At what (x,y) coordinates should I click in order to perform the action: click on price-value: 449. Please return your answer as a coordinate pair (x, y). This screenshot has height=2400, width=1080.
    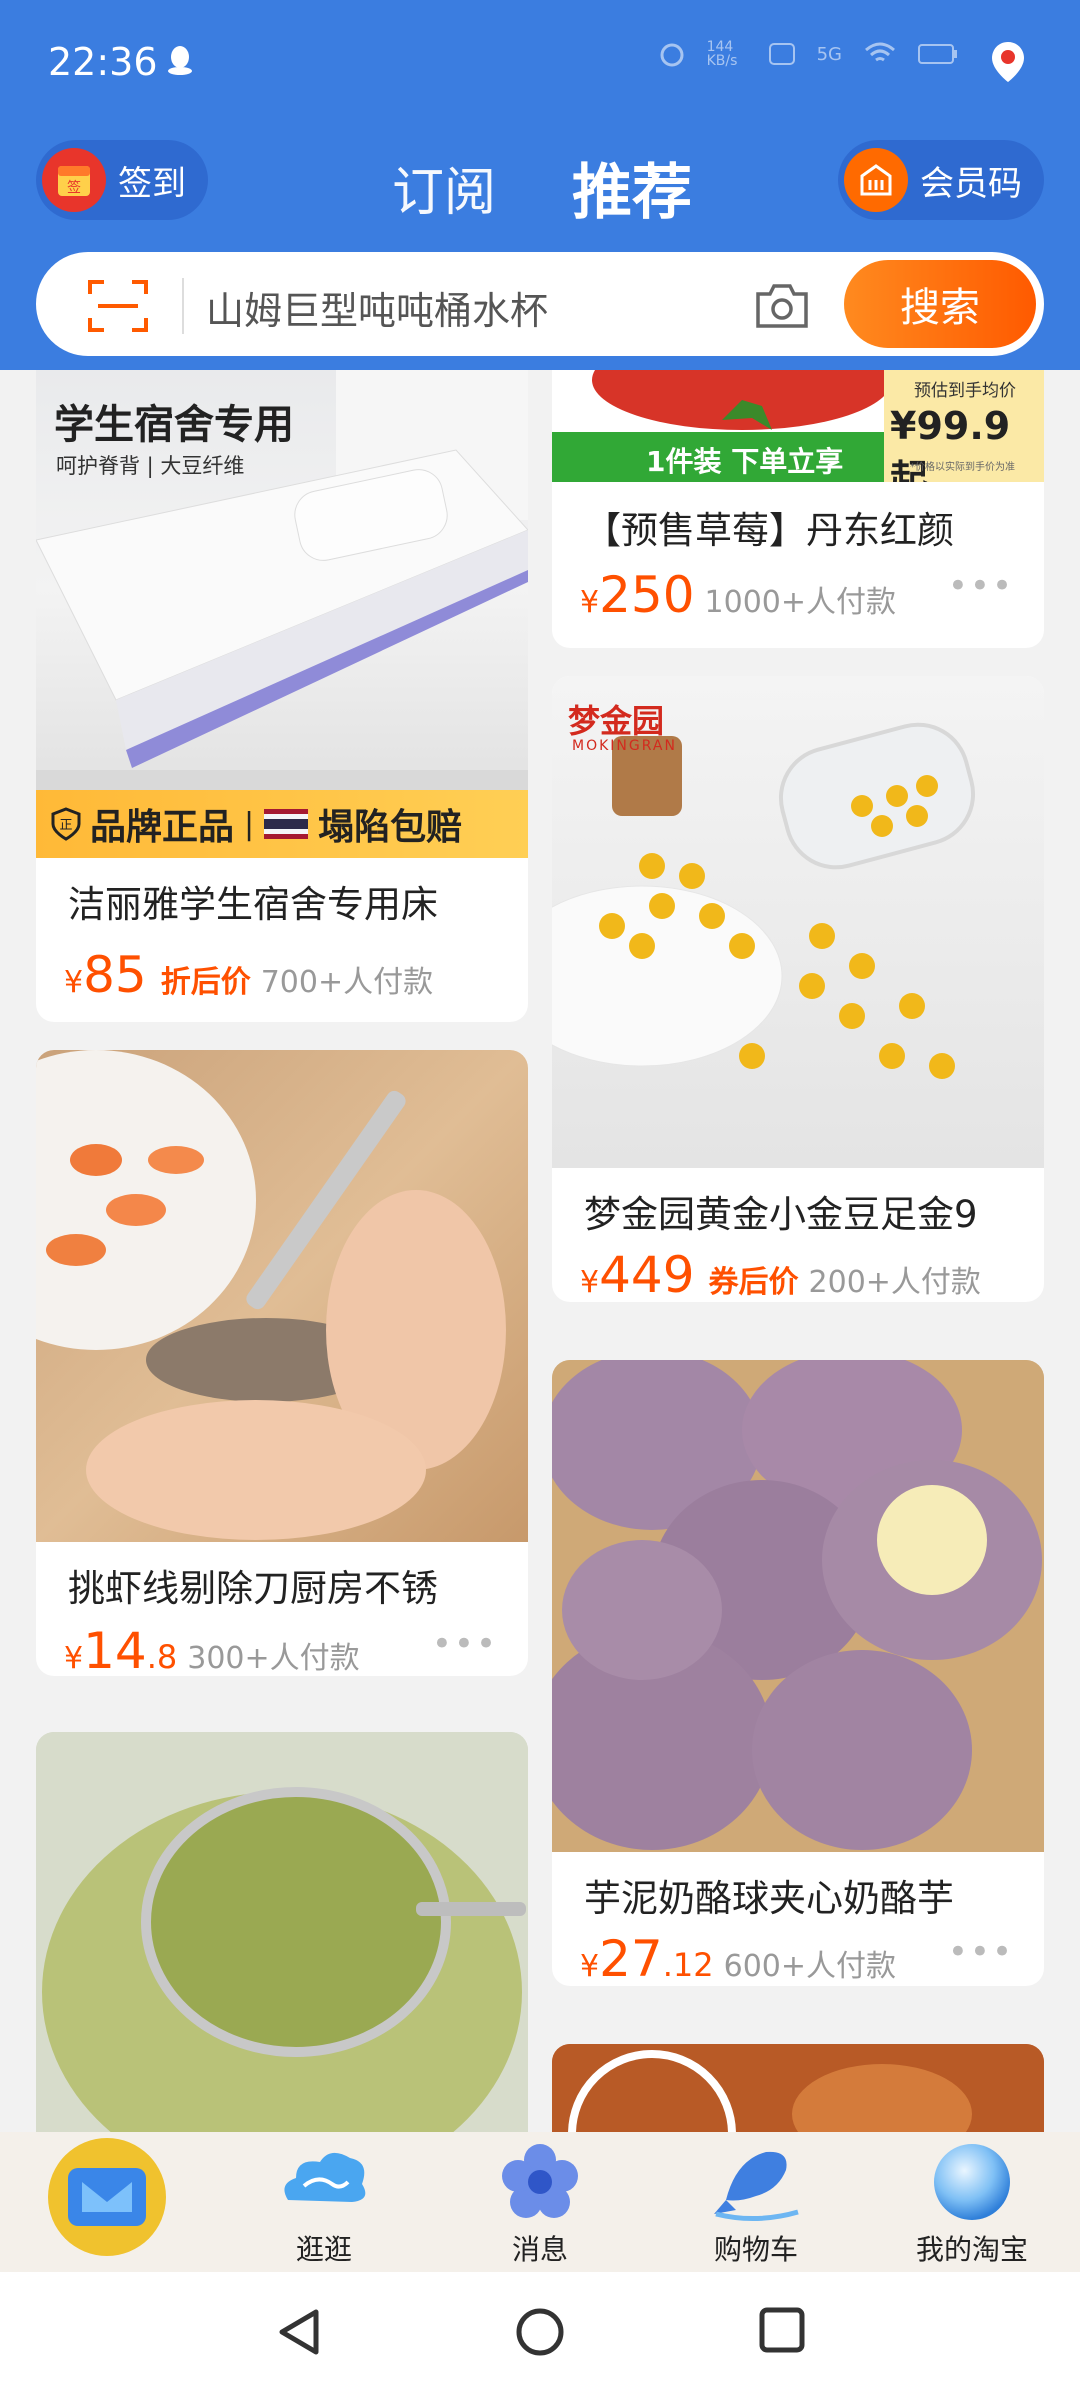
    Looking at the image, I should click on (647, 1274).